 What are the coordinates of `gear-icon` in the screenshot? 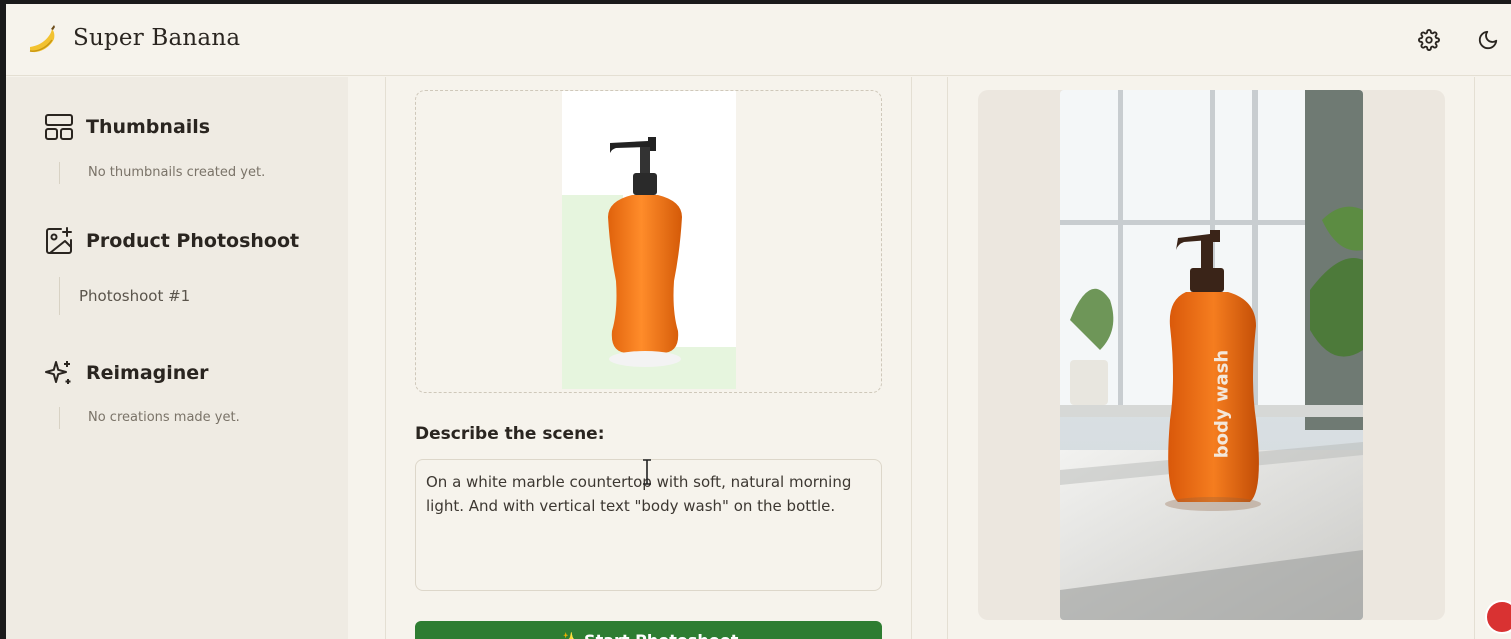 It's located at (1429, 40).